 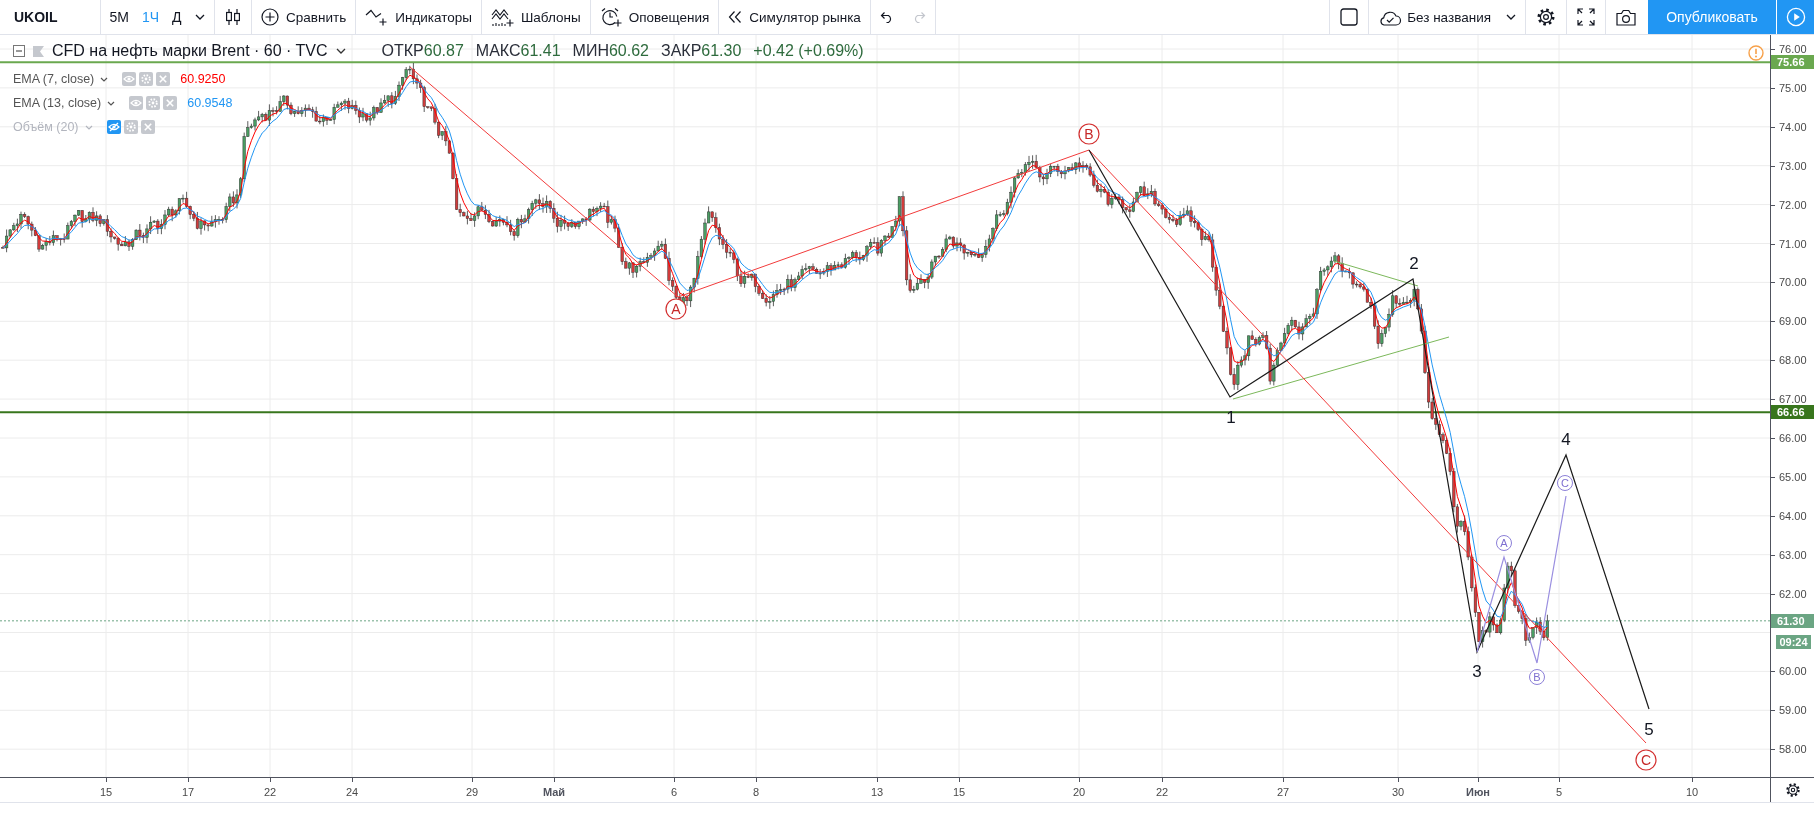 I want to click on ohlc-value: 60.87, so click(x=443, y=51).